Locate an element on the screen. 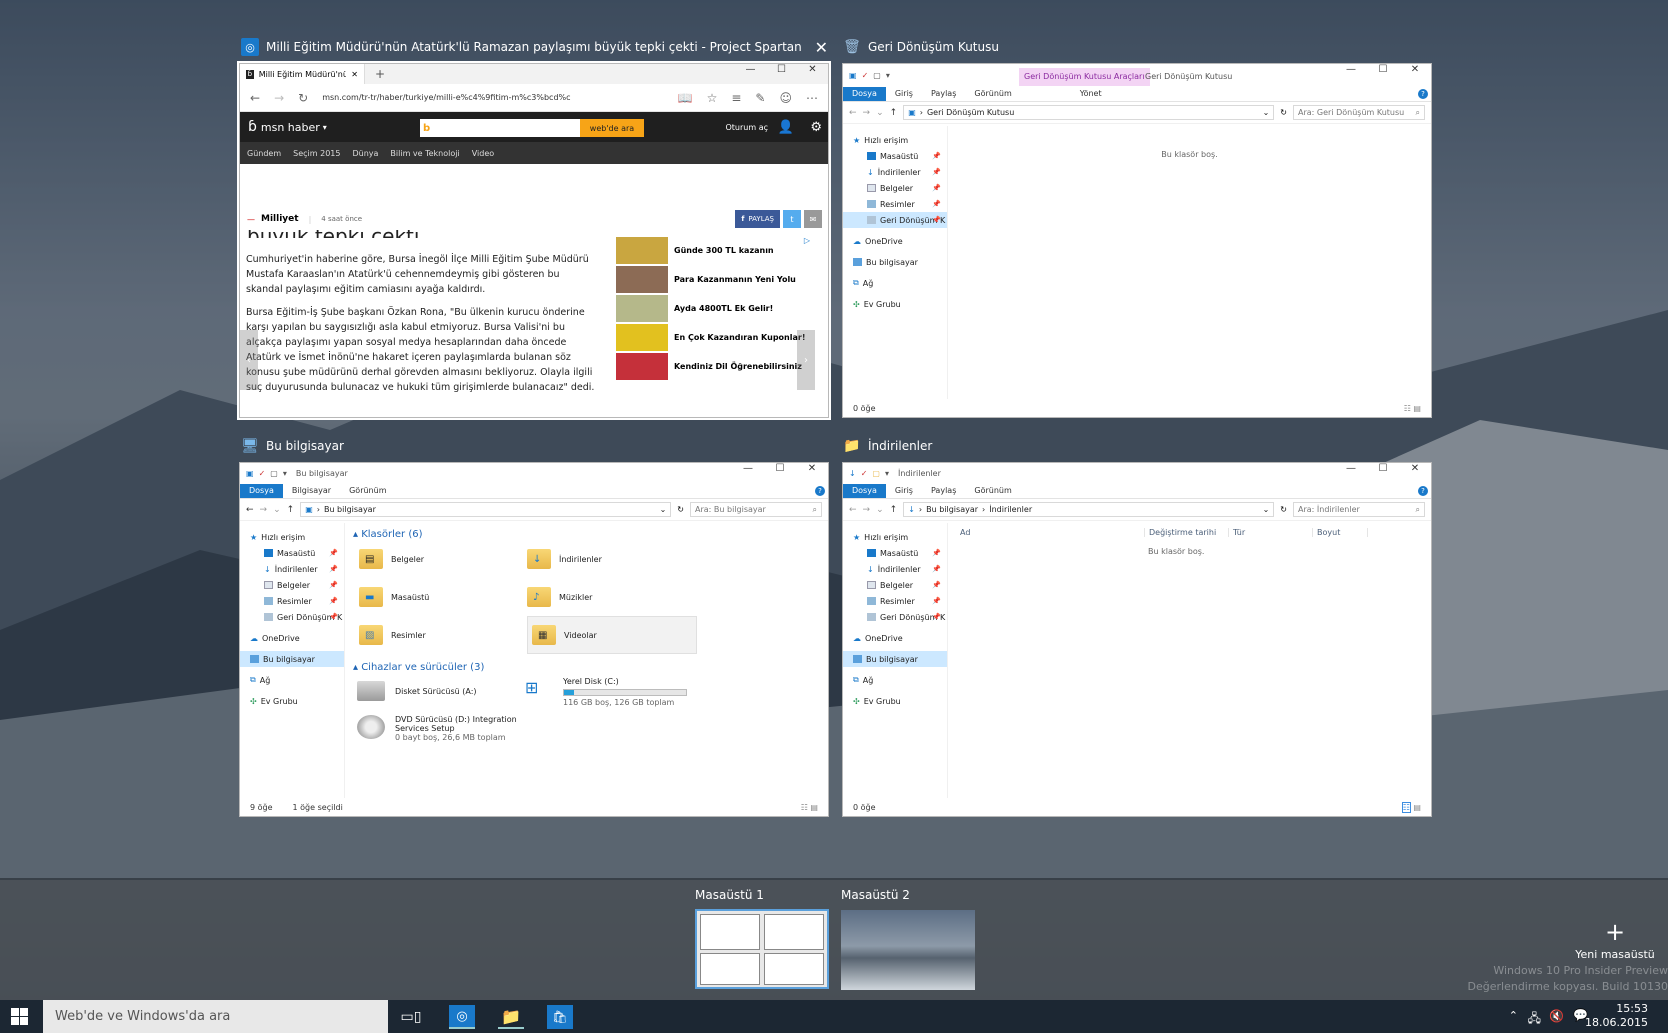 This screenshot has width=1668, height=1033. web-note-icon: ✎ is located at coordinates (760, 98).